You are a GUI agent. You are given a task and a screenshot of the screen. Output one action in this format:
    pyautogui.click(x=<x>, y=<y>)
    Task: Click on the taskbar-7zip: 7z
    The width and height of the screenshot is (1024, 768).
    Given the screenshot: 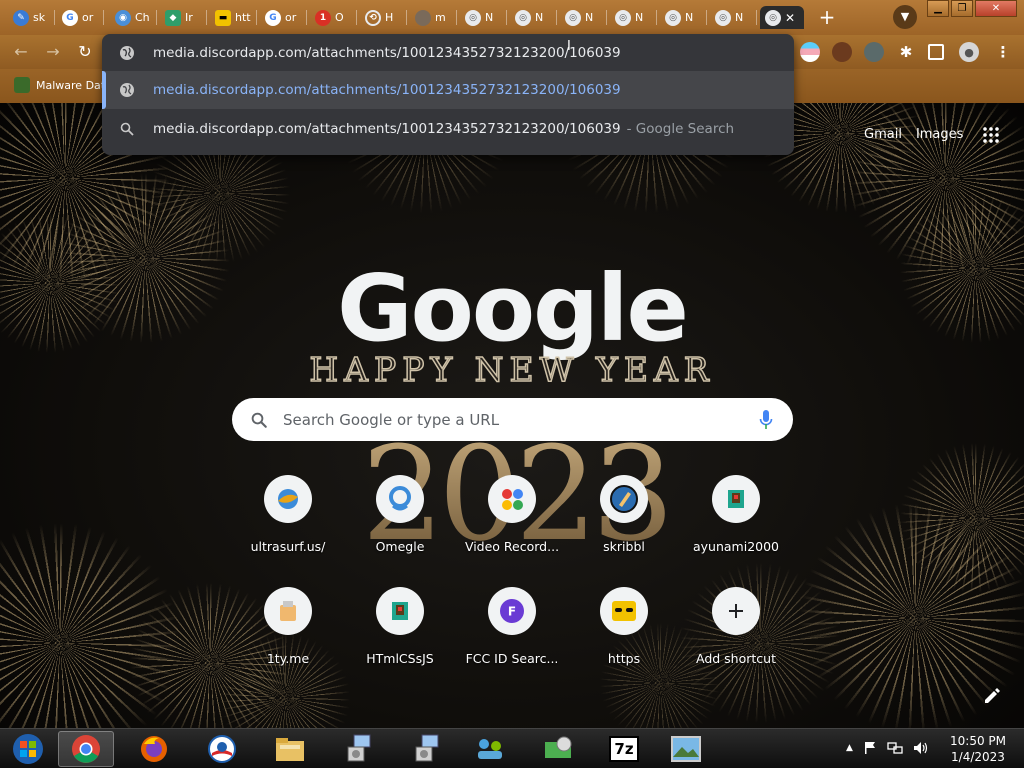 What is the action you would take?
    pyautogui.click(x=624, y=749)
    